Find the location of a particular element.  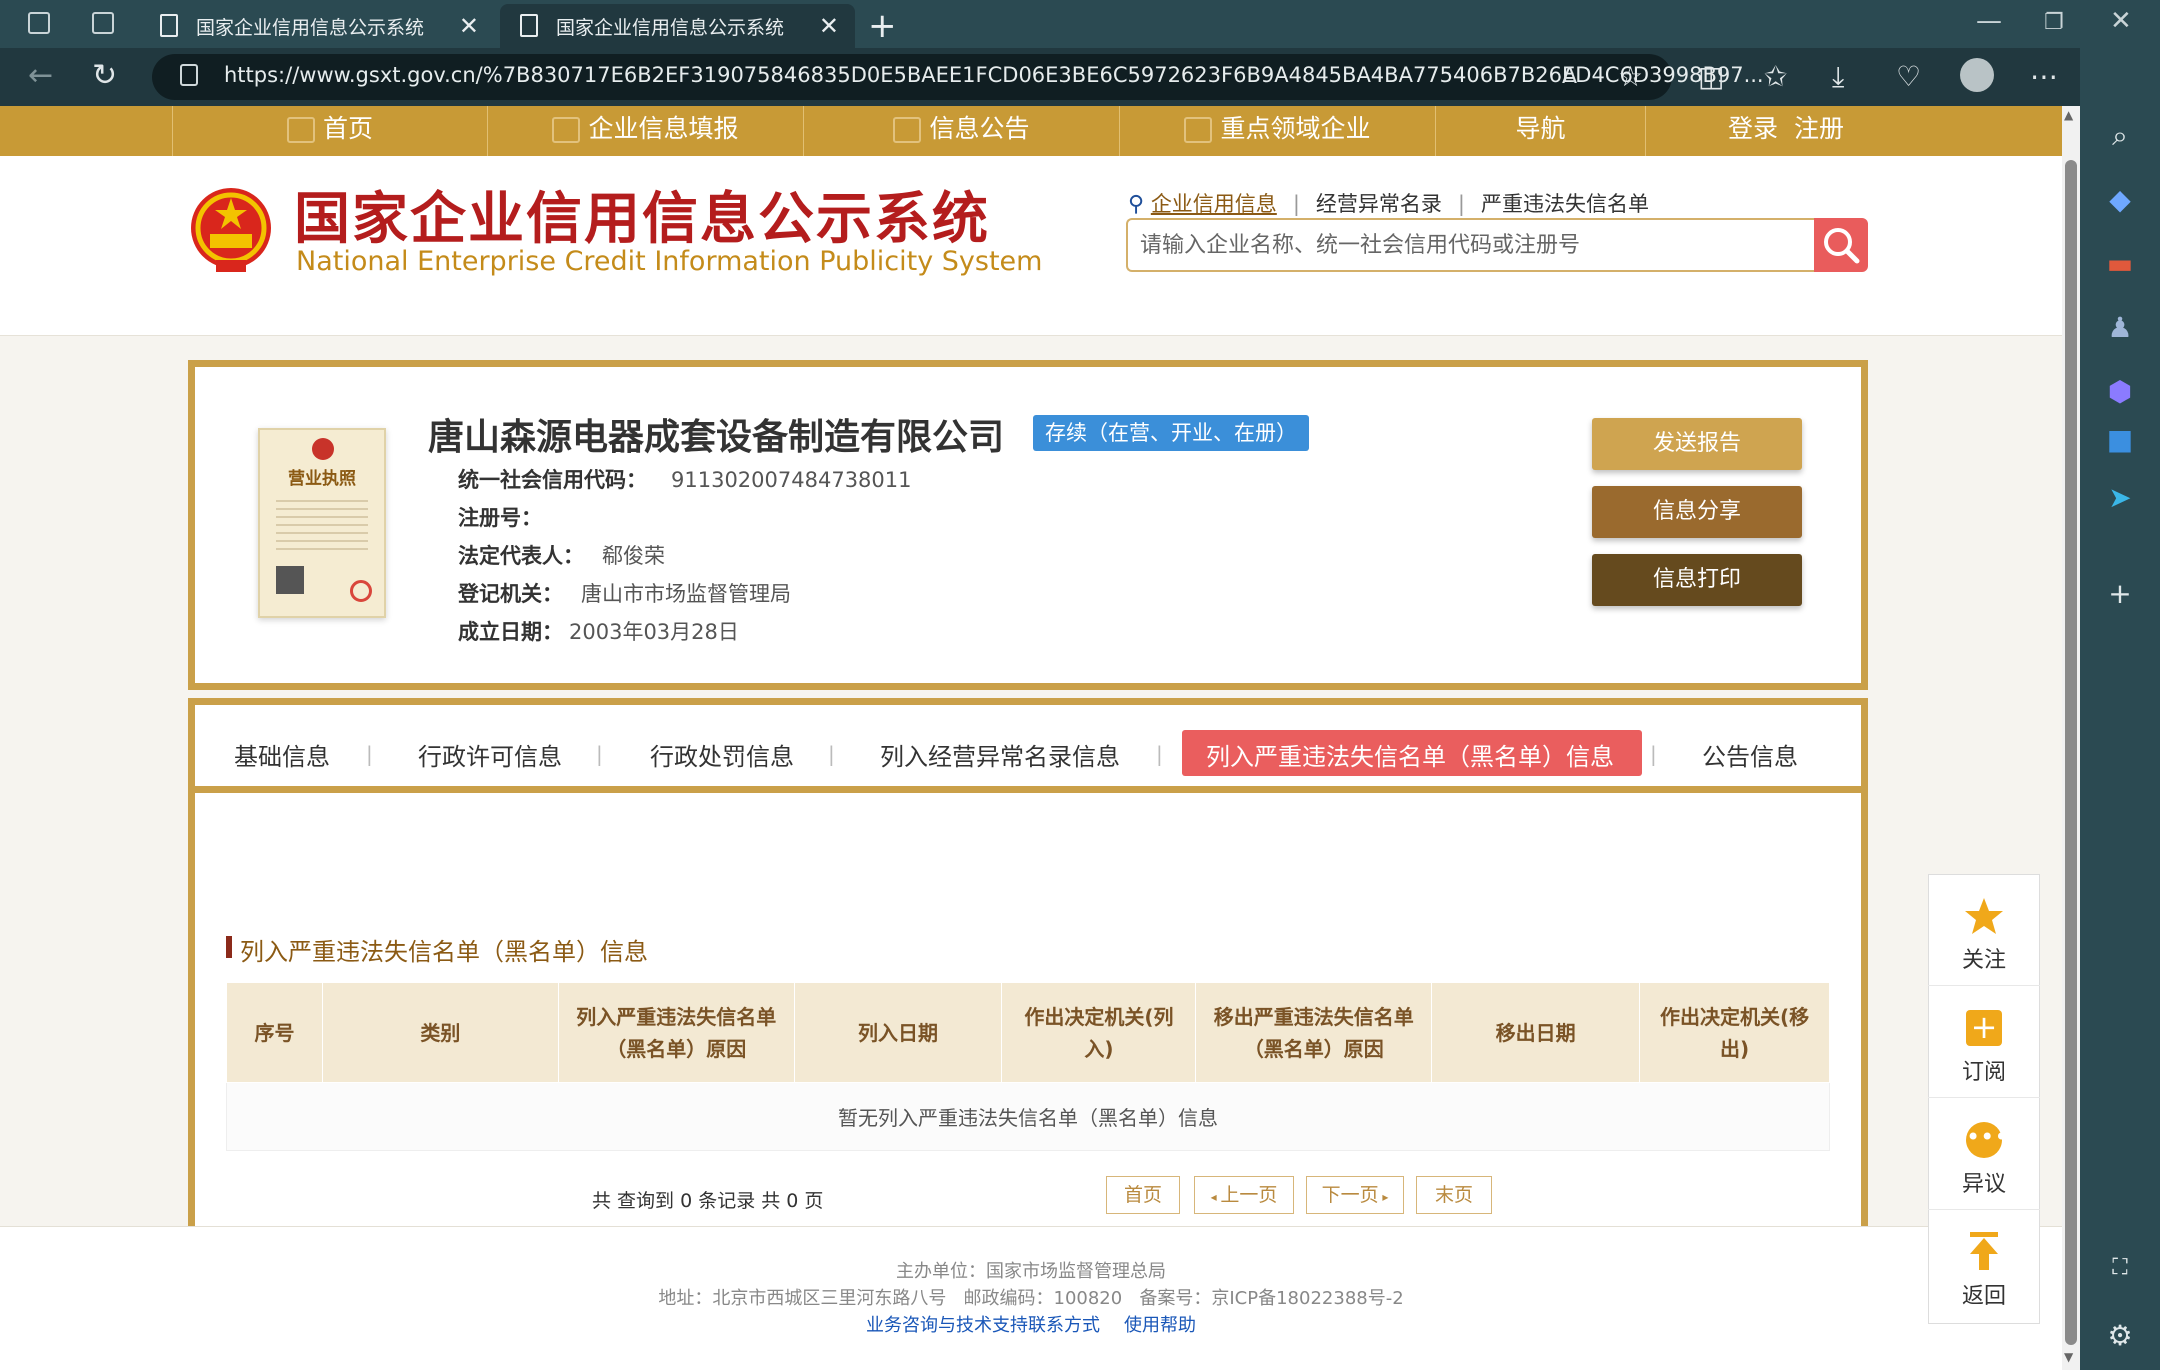

favorites-icon: ✩ is located at coordinates (1775, 76).